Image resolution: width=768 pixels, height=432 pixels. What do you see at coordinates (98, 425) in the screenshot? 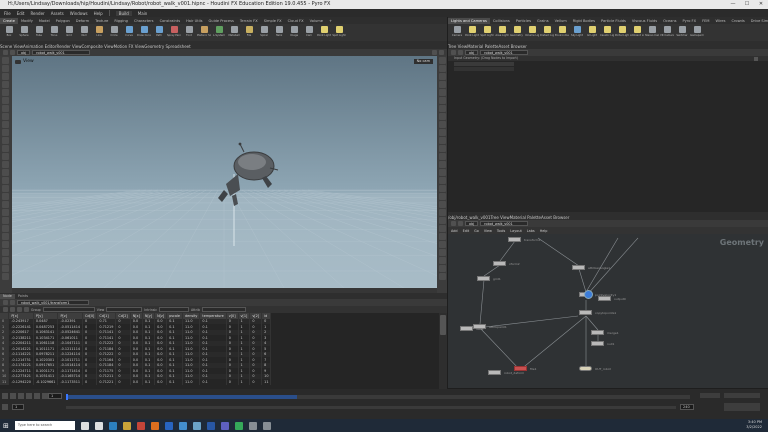
I see `taskview-icon` at bounding box center [98, 425].